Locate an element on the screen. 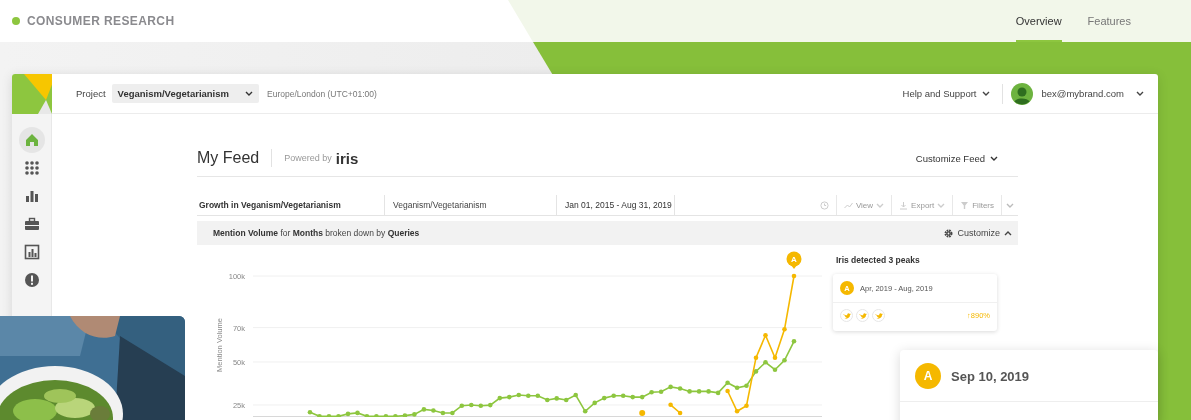  brand-dot is located at coordinates (16, 21).